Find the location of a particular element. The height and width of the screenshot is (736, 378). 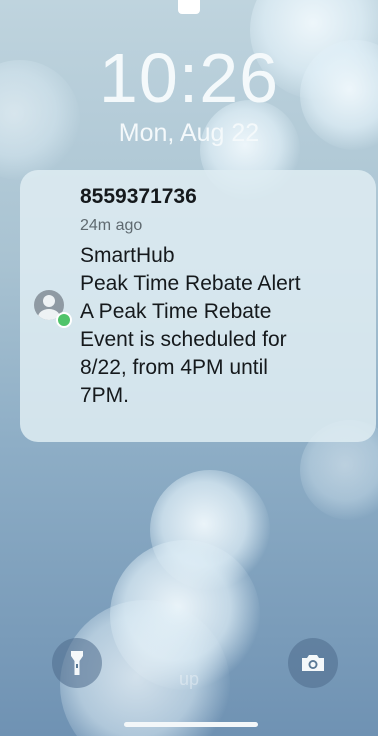

notification-line: A Peak Time Rebate is located at coordinates (176, 311).